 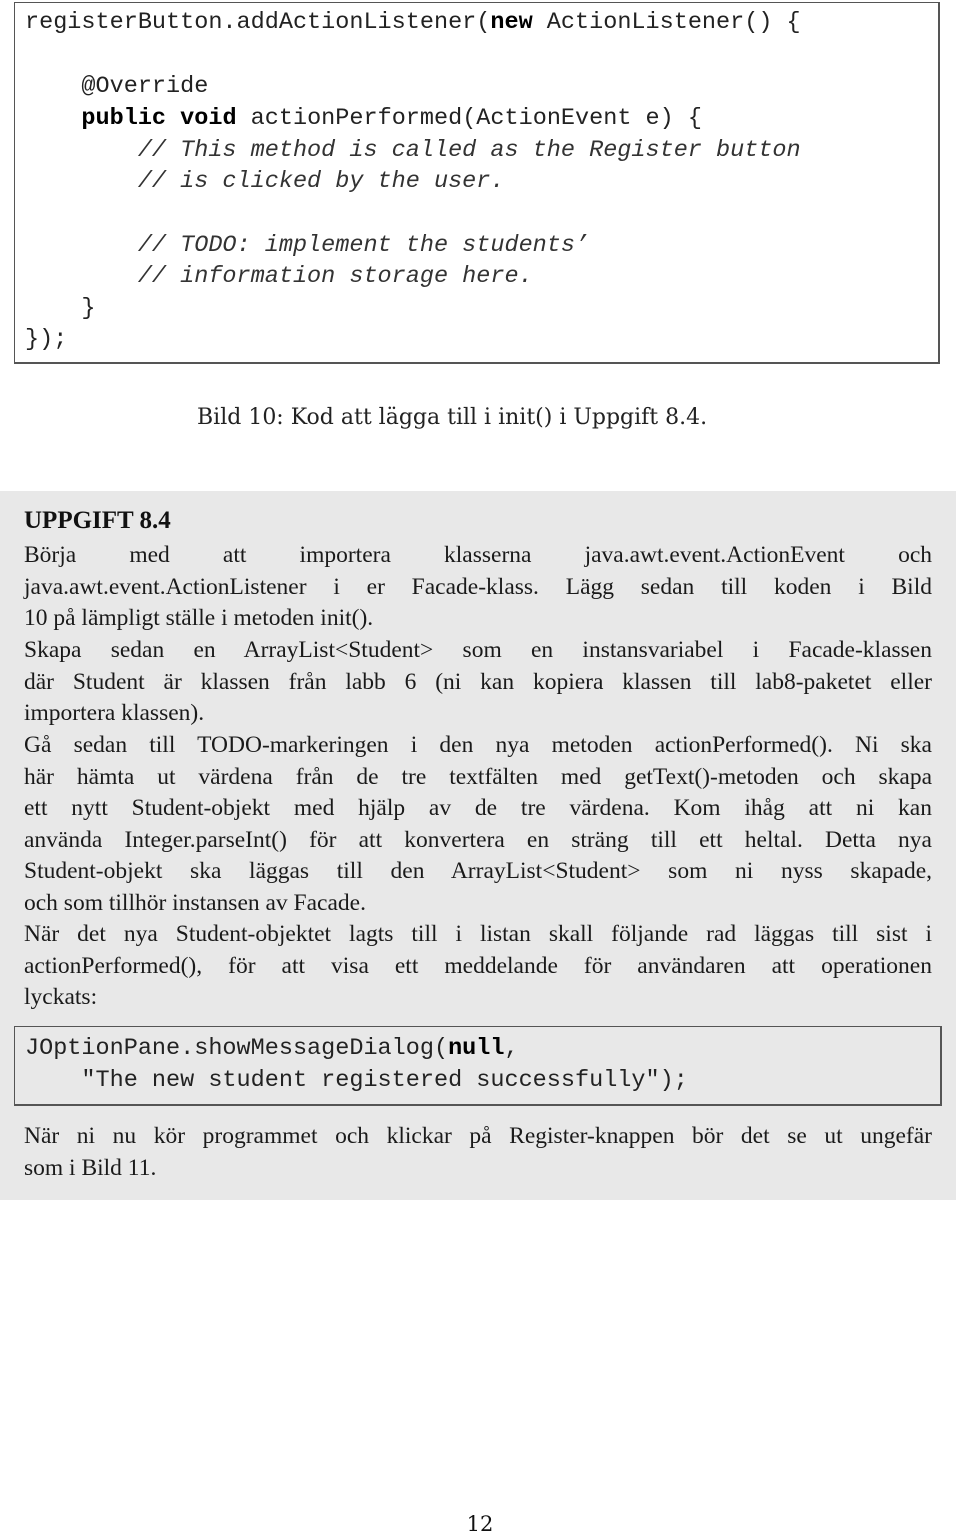 I want to click on page-number: 12, so click(x=480, y=1524).